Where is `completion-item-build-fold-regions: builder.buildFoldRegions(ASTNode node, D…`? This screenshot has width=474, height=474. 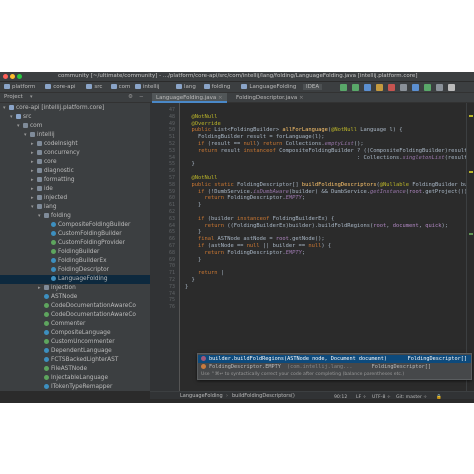 completion-item-build-fold-regions: builder.buildFoldRegions(ASTNode node, D… is located at coordinates (334, 359).